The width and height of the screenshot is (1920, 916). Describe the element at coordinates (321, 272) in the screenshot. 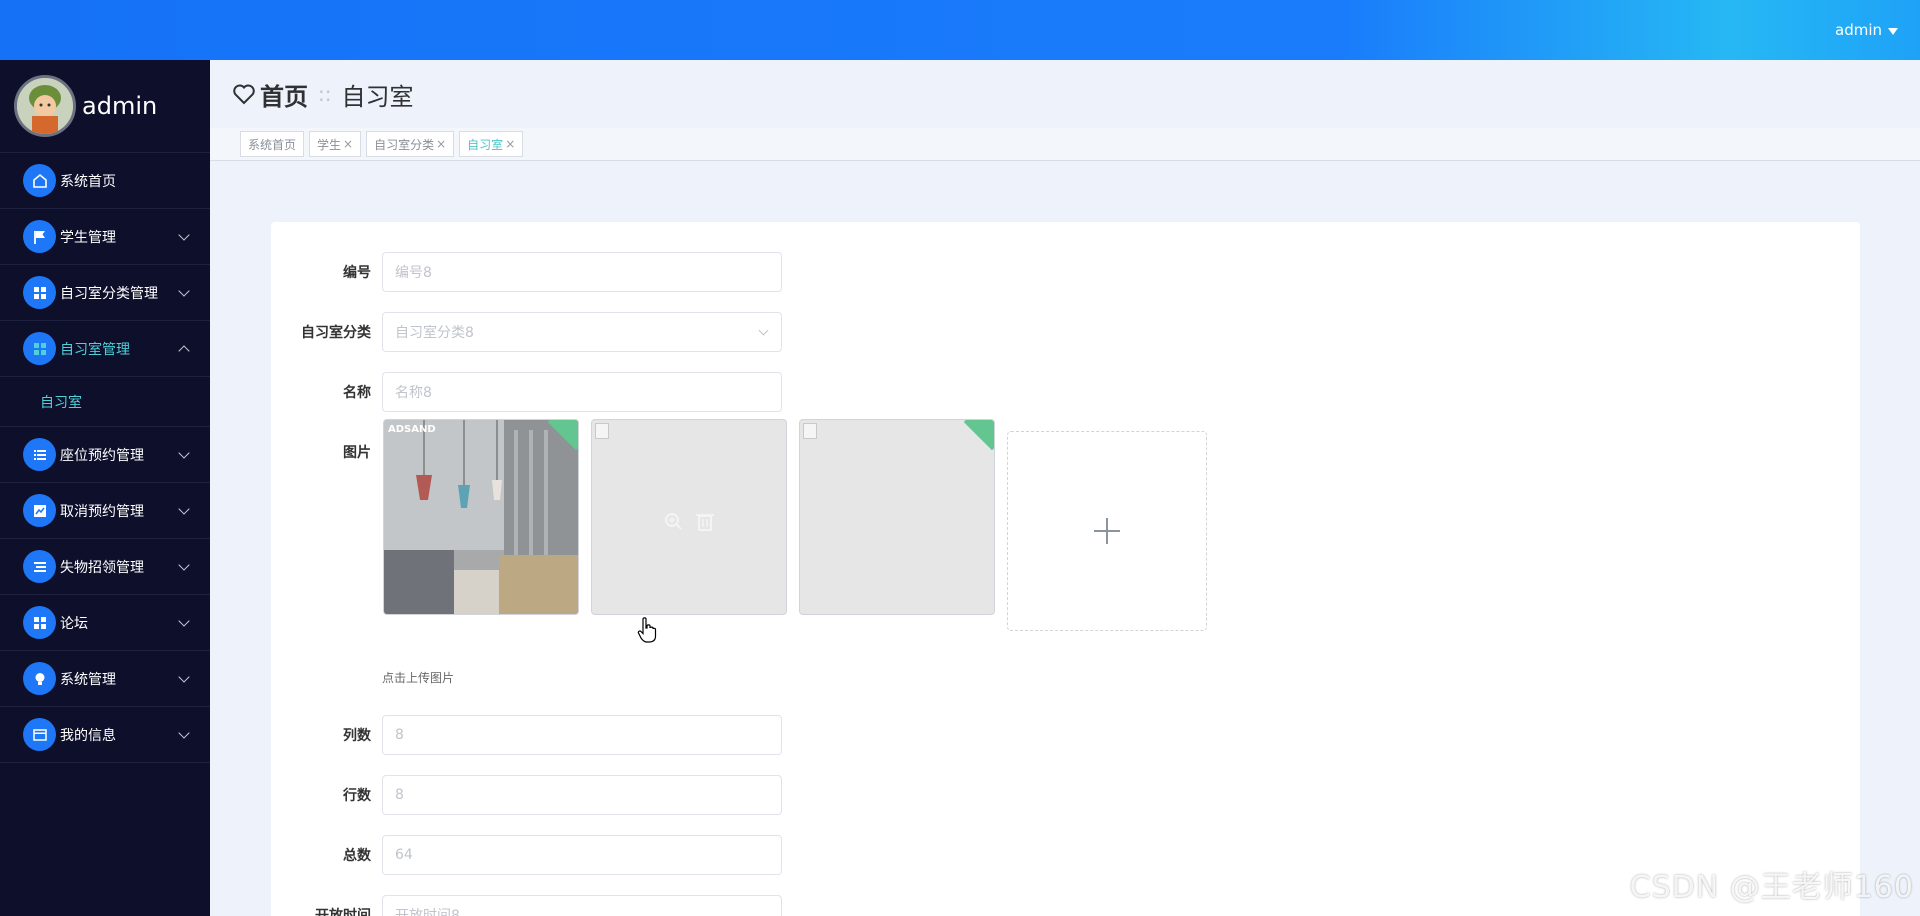

I see `form-row-number: 编号` at that location.